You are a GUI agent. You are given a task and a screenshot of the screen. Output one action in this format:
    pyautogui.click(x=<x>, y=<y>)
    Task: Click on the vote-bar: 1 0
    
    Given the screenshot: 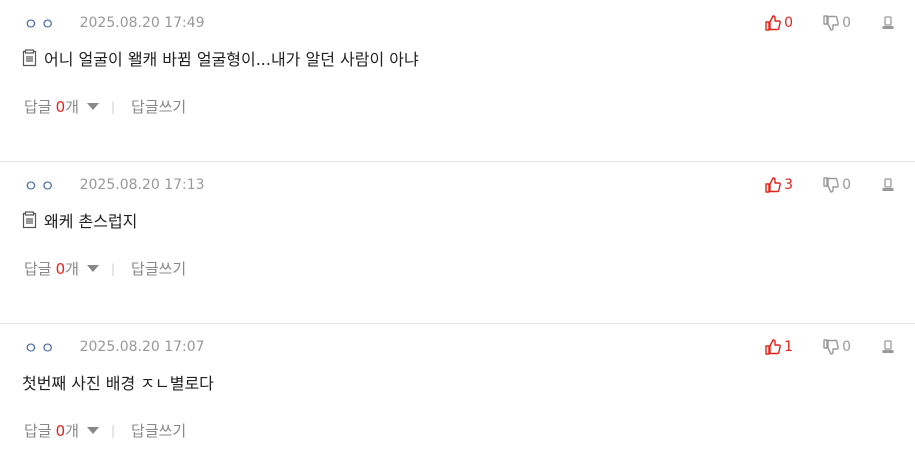 What is the action you would take?
    pyautogui.click(x=830, y=347)
    